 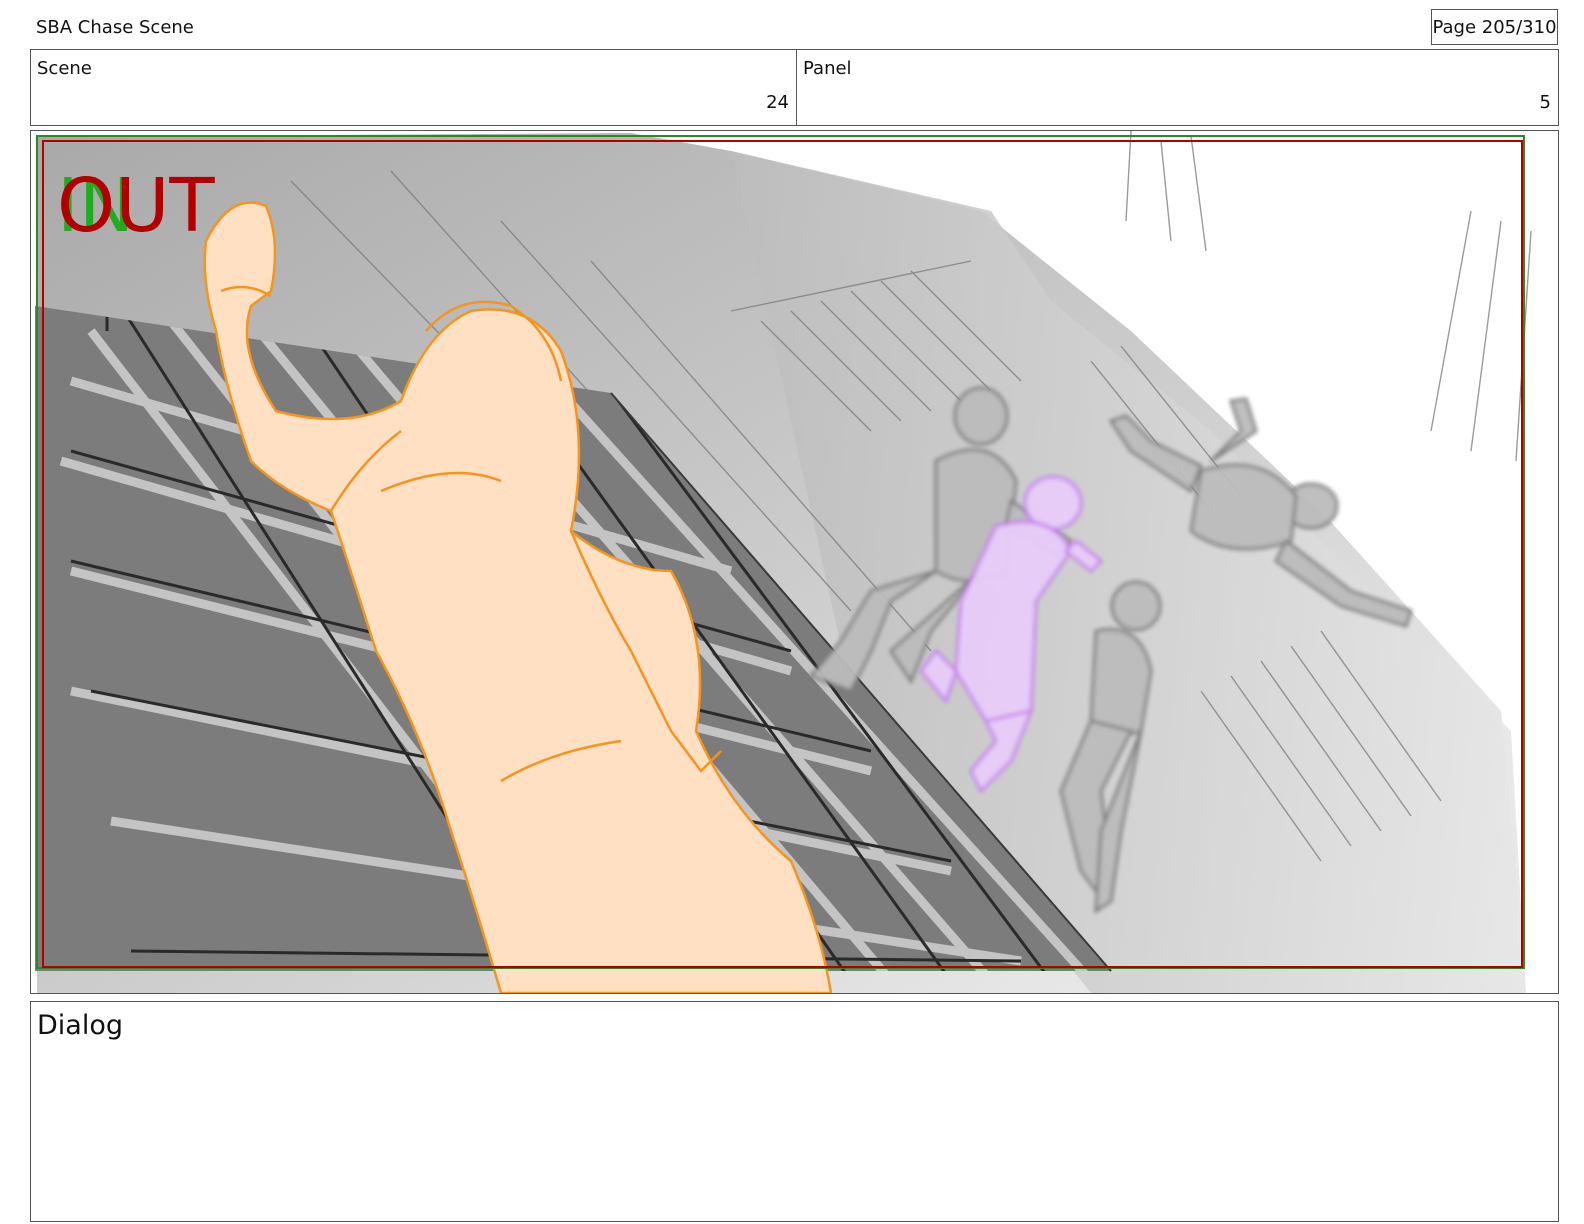 I want to click on dialog-label: Dialog, so click(x=80, y=1025).